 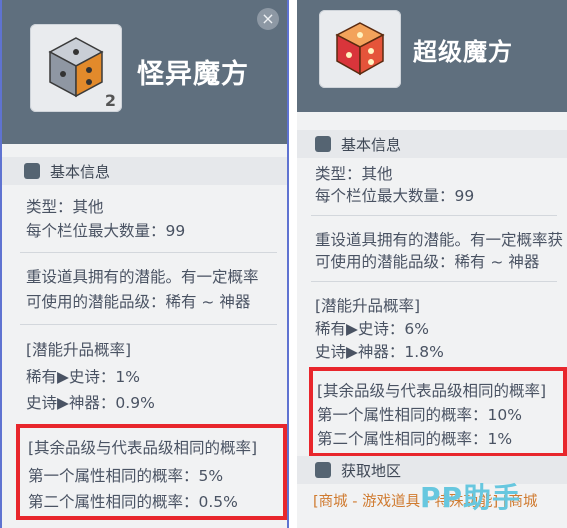 I want to click on upgrade-rate-2: 史诗▶神器：0.9%, so click(x=90, y=403).